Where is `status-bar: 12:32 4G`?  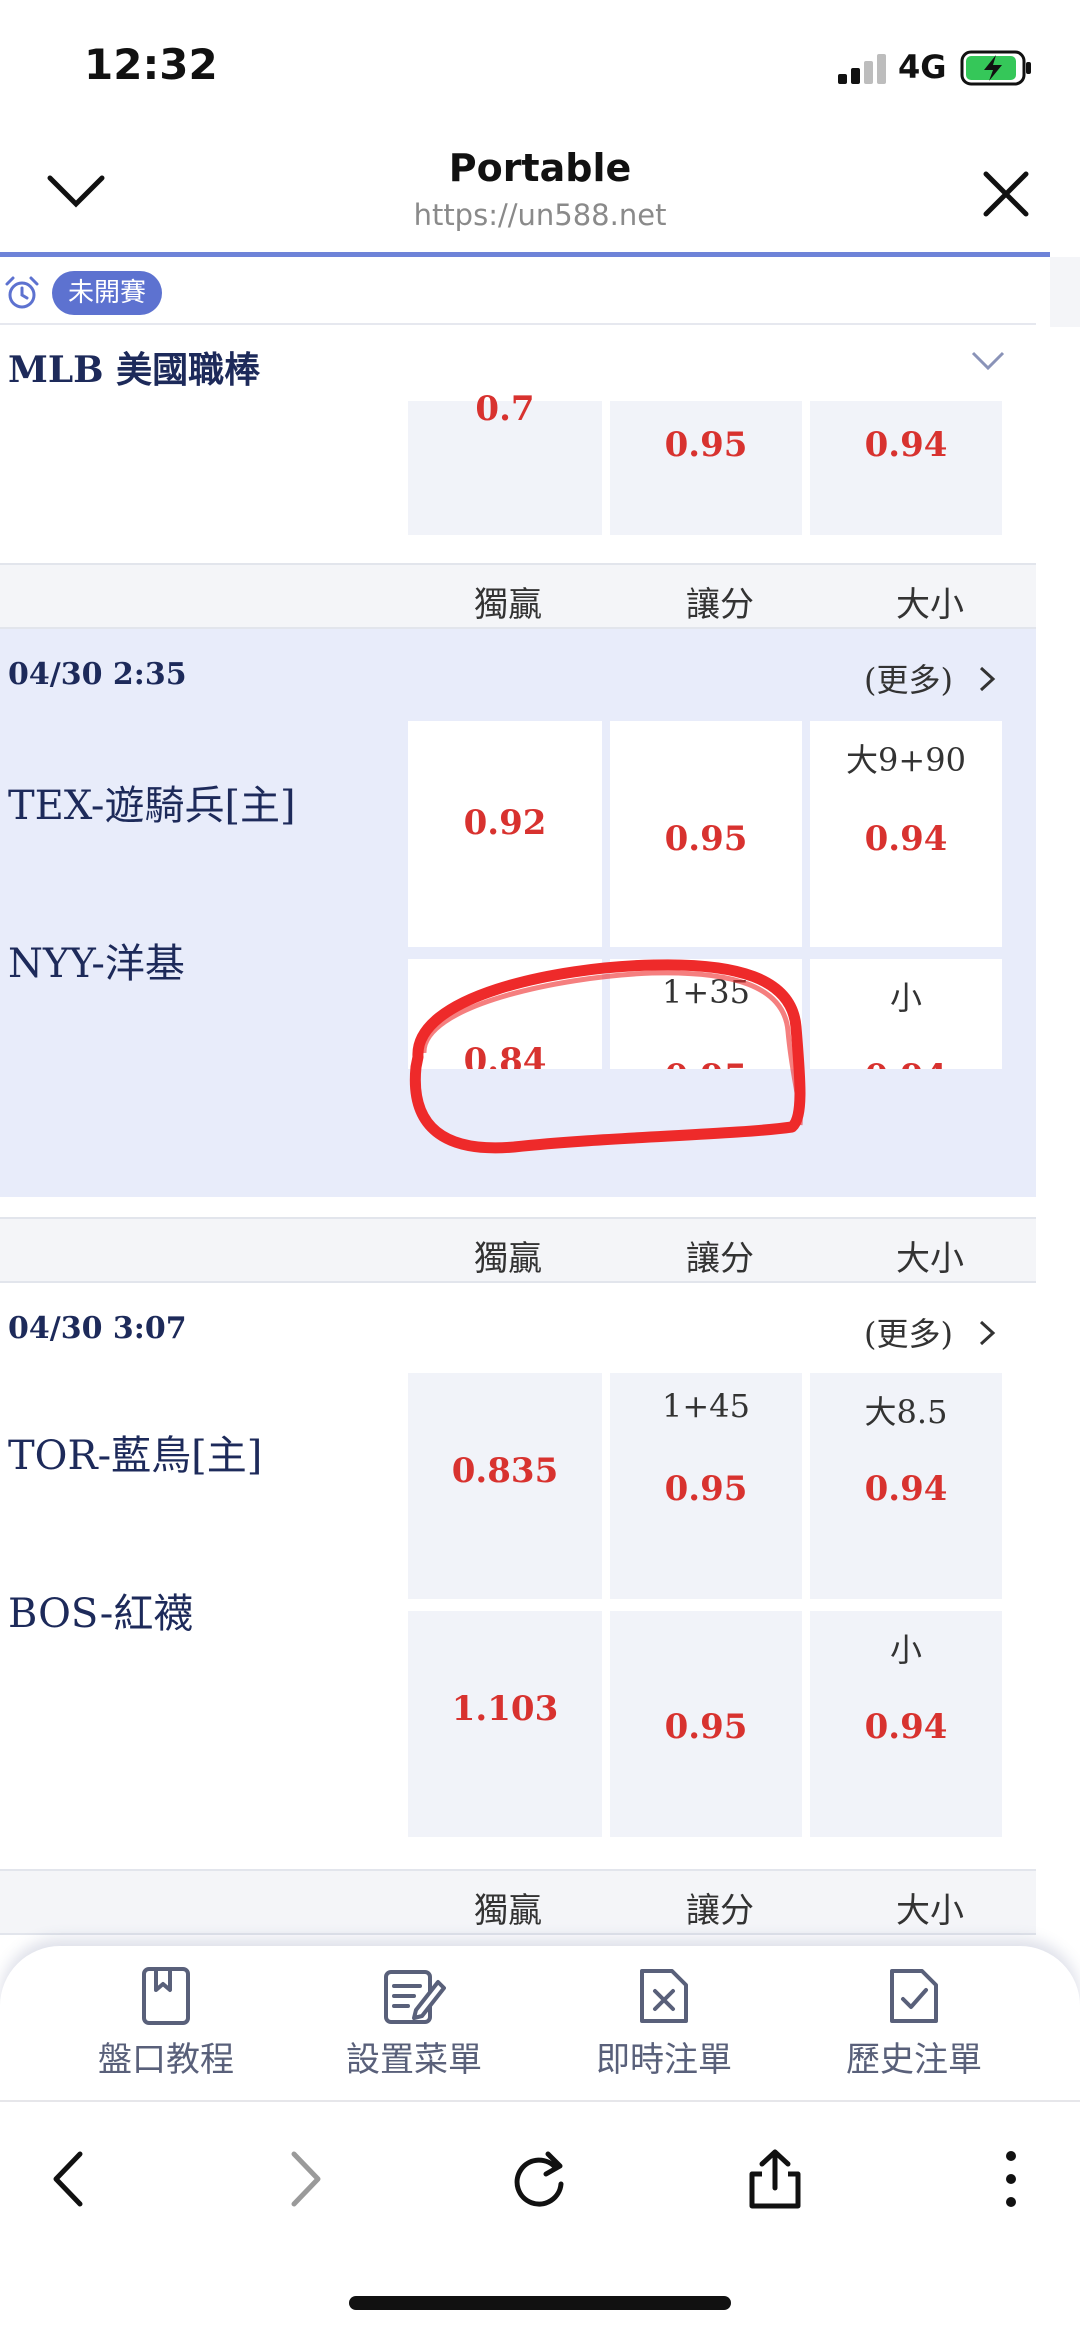
status-bar: 12:32 4G is located at coordinates (540, 70).